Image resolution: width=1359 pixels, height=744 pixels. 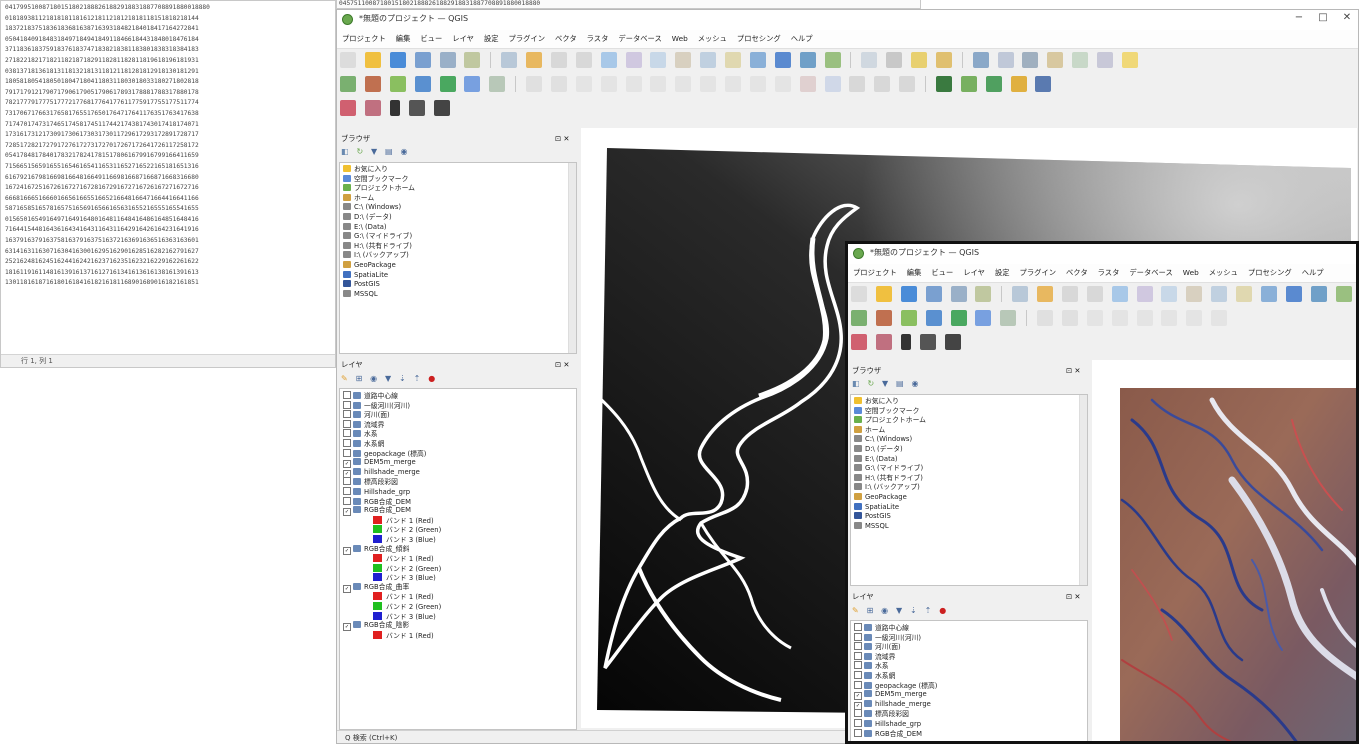 I want to click on browser-panel-close: ⊡ ✕, so click(x=562, y=138).